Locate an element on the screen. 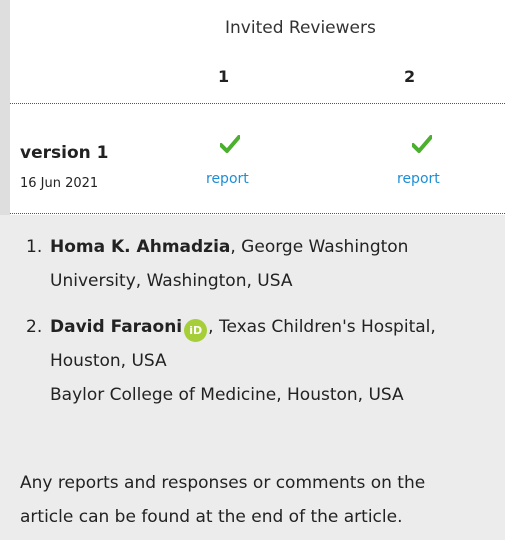  version-date: 16 Jun 2021 is located at coordinates (59, 183).